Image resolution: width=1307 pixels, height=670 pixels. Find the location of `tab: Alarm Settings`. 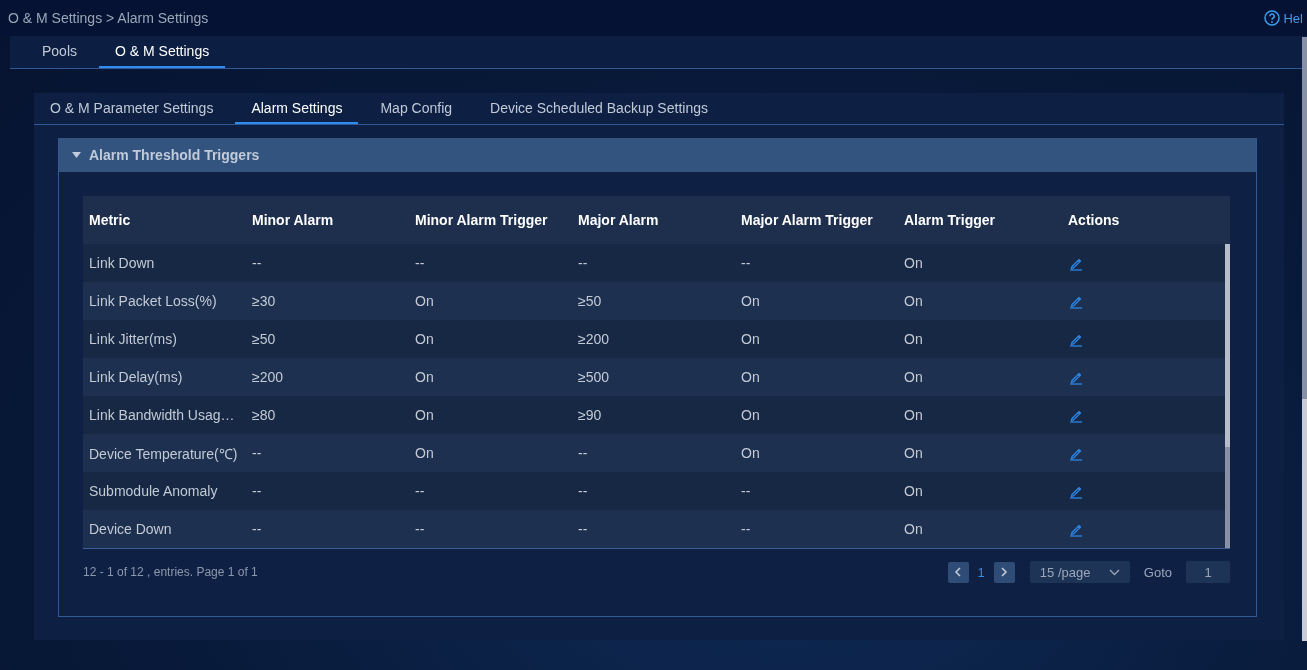

tab: Alarm Settings is located at coordinates (297, 108).